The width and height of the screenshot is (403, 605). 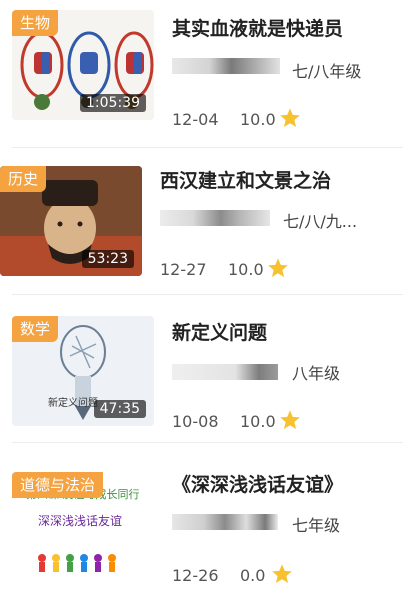 I want to click on course-title: 西汉建立和文景之治, so click(x=245, y=179).